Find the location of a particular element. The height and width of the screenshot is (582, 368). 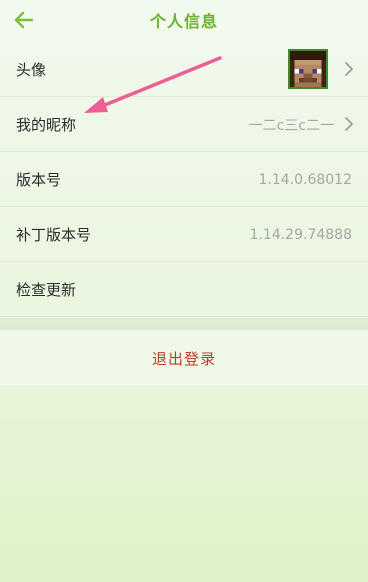

row-avatar: 头像 is located at coordinates (184, 69).